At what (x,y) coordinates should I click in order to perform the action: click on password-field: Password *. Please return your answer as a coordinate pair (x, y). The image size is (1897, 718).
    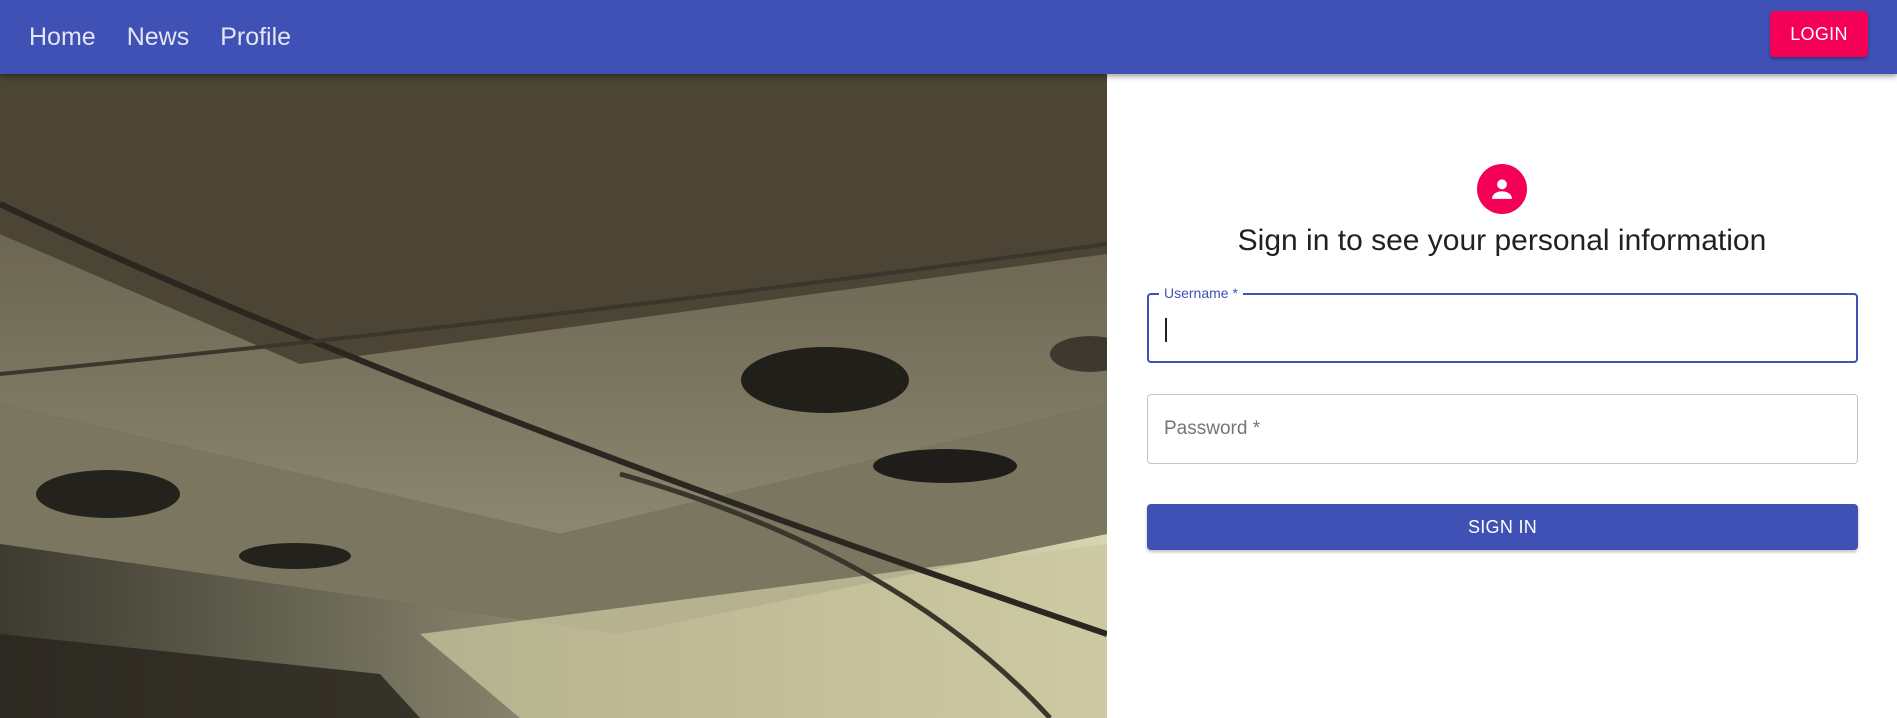
    Looking at the image, I should click on (1502, 429).